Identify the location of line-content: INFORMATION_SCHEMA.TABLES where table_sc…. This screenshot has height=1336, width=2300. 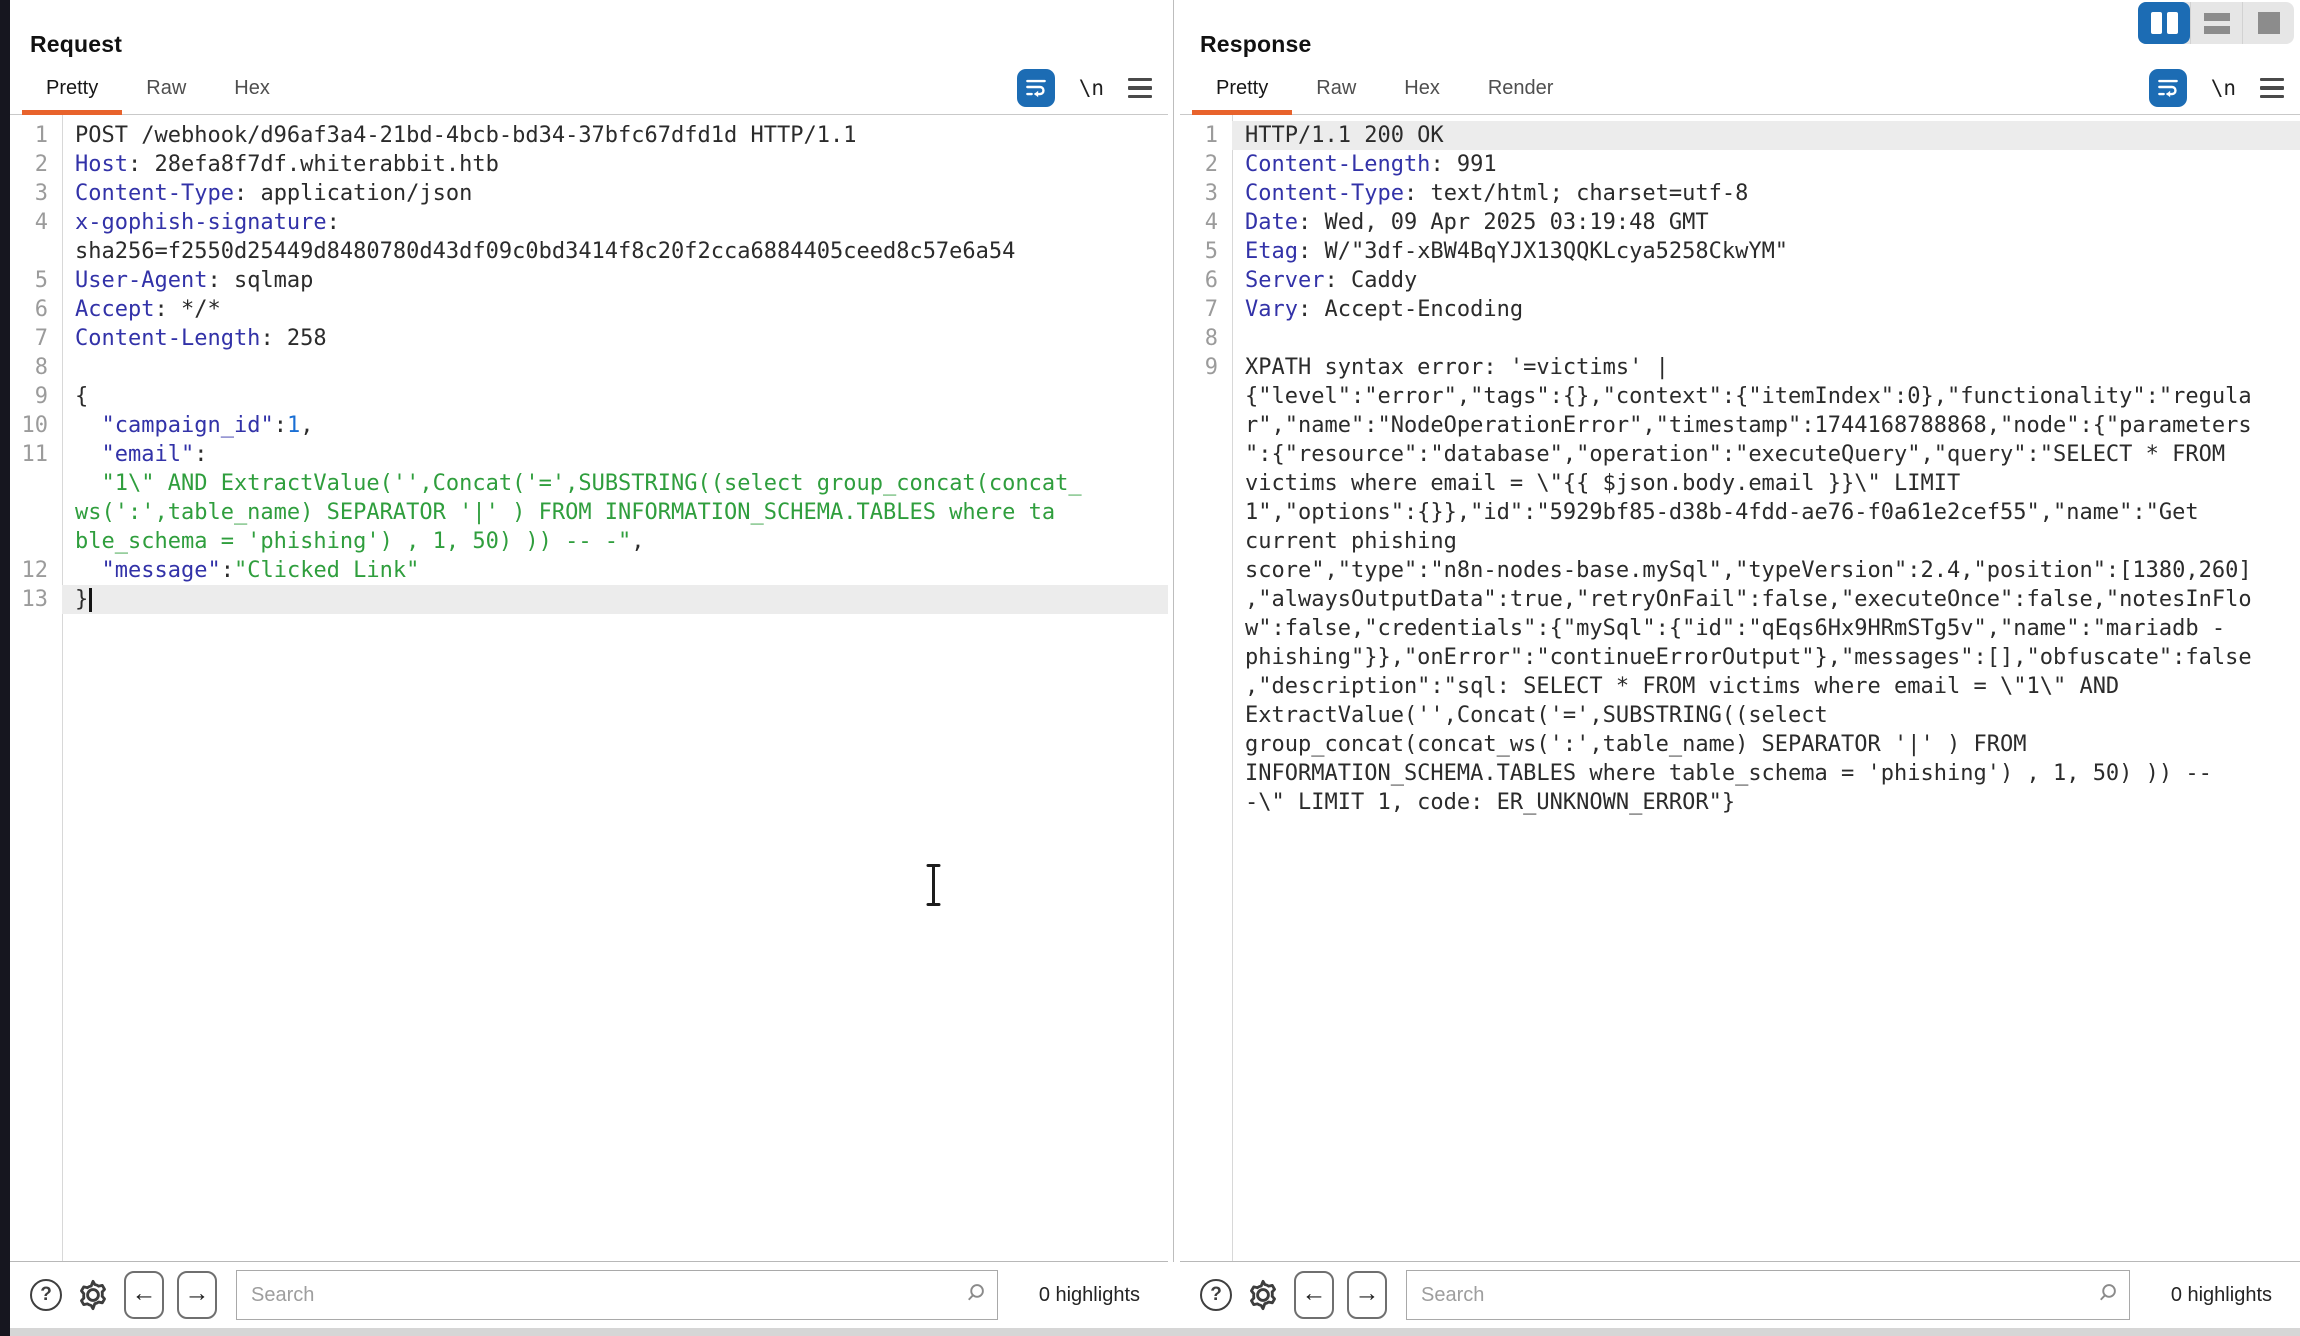
(1728, 773).